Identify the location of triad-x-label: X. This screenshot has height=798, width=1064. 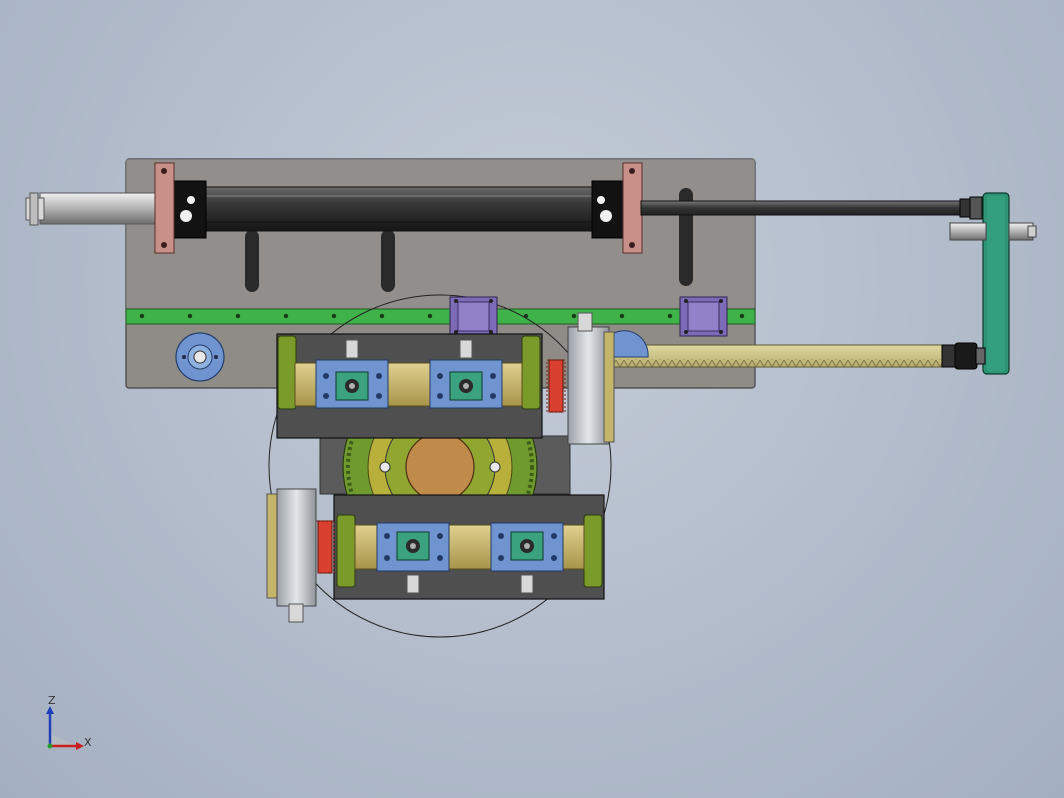
(88, 742).